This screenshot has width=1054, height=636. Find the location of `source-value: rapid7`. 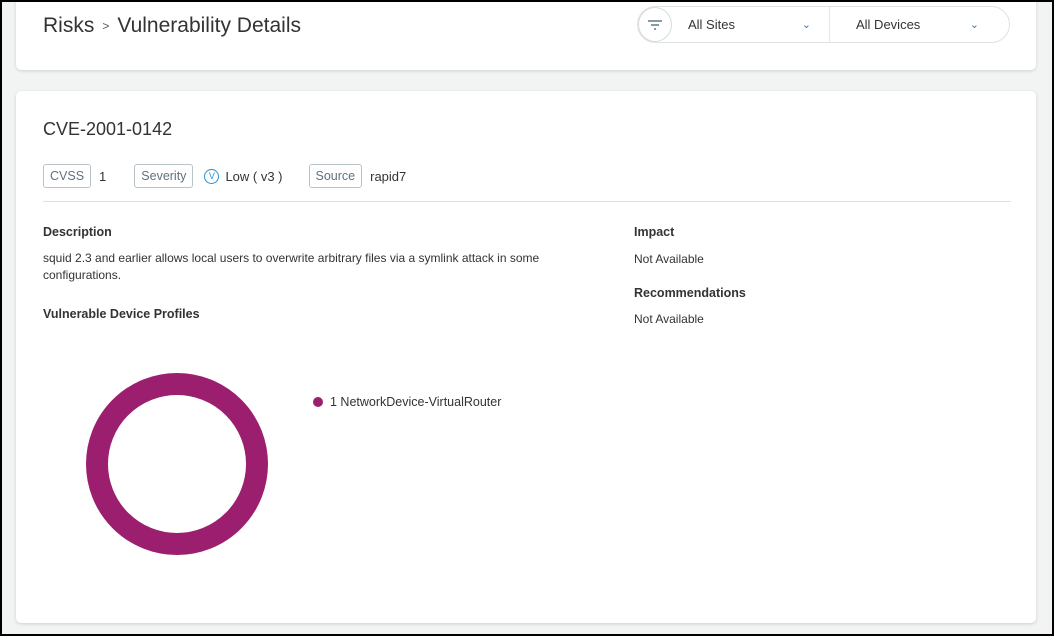

source-value: rapid7 is located at coordinates (388, 176).